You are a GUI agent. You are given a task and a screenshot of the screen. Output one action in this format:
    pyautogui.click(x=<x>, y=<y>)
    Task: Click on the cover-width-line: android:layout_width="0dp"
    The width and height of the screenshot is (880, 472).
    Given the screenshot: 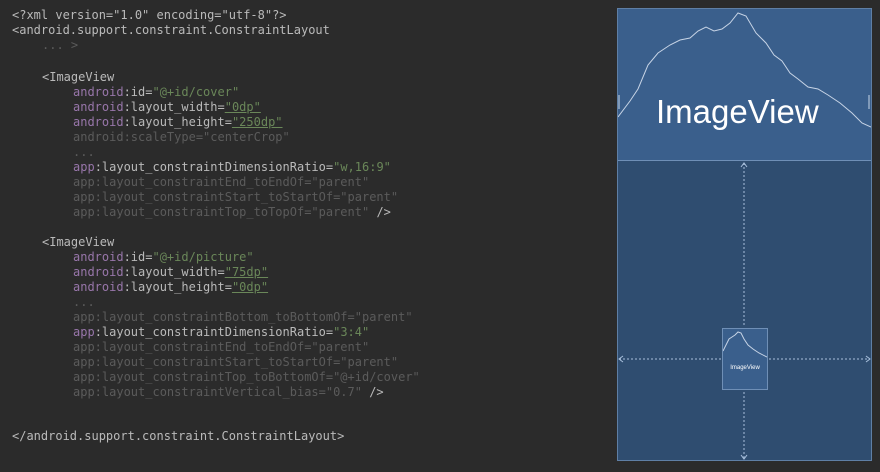 What is the action you would take?
    pyautogui.click(x=167, y=107)
    